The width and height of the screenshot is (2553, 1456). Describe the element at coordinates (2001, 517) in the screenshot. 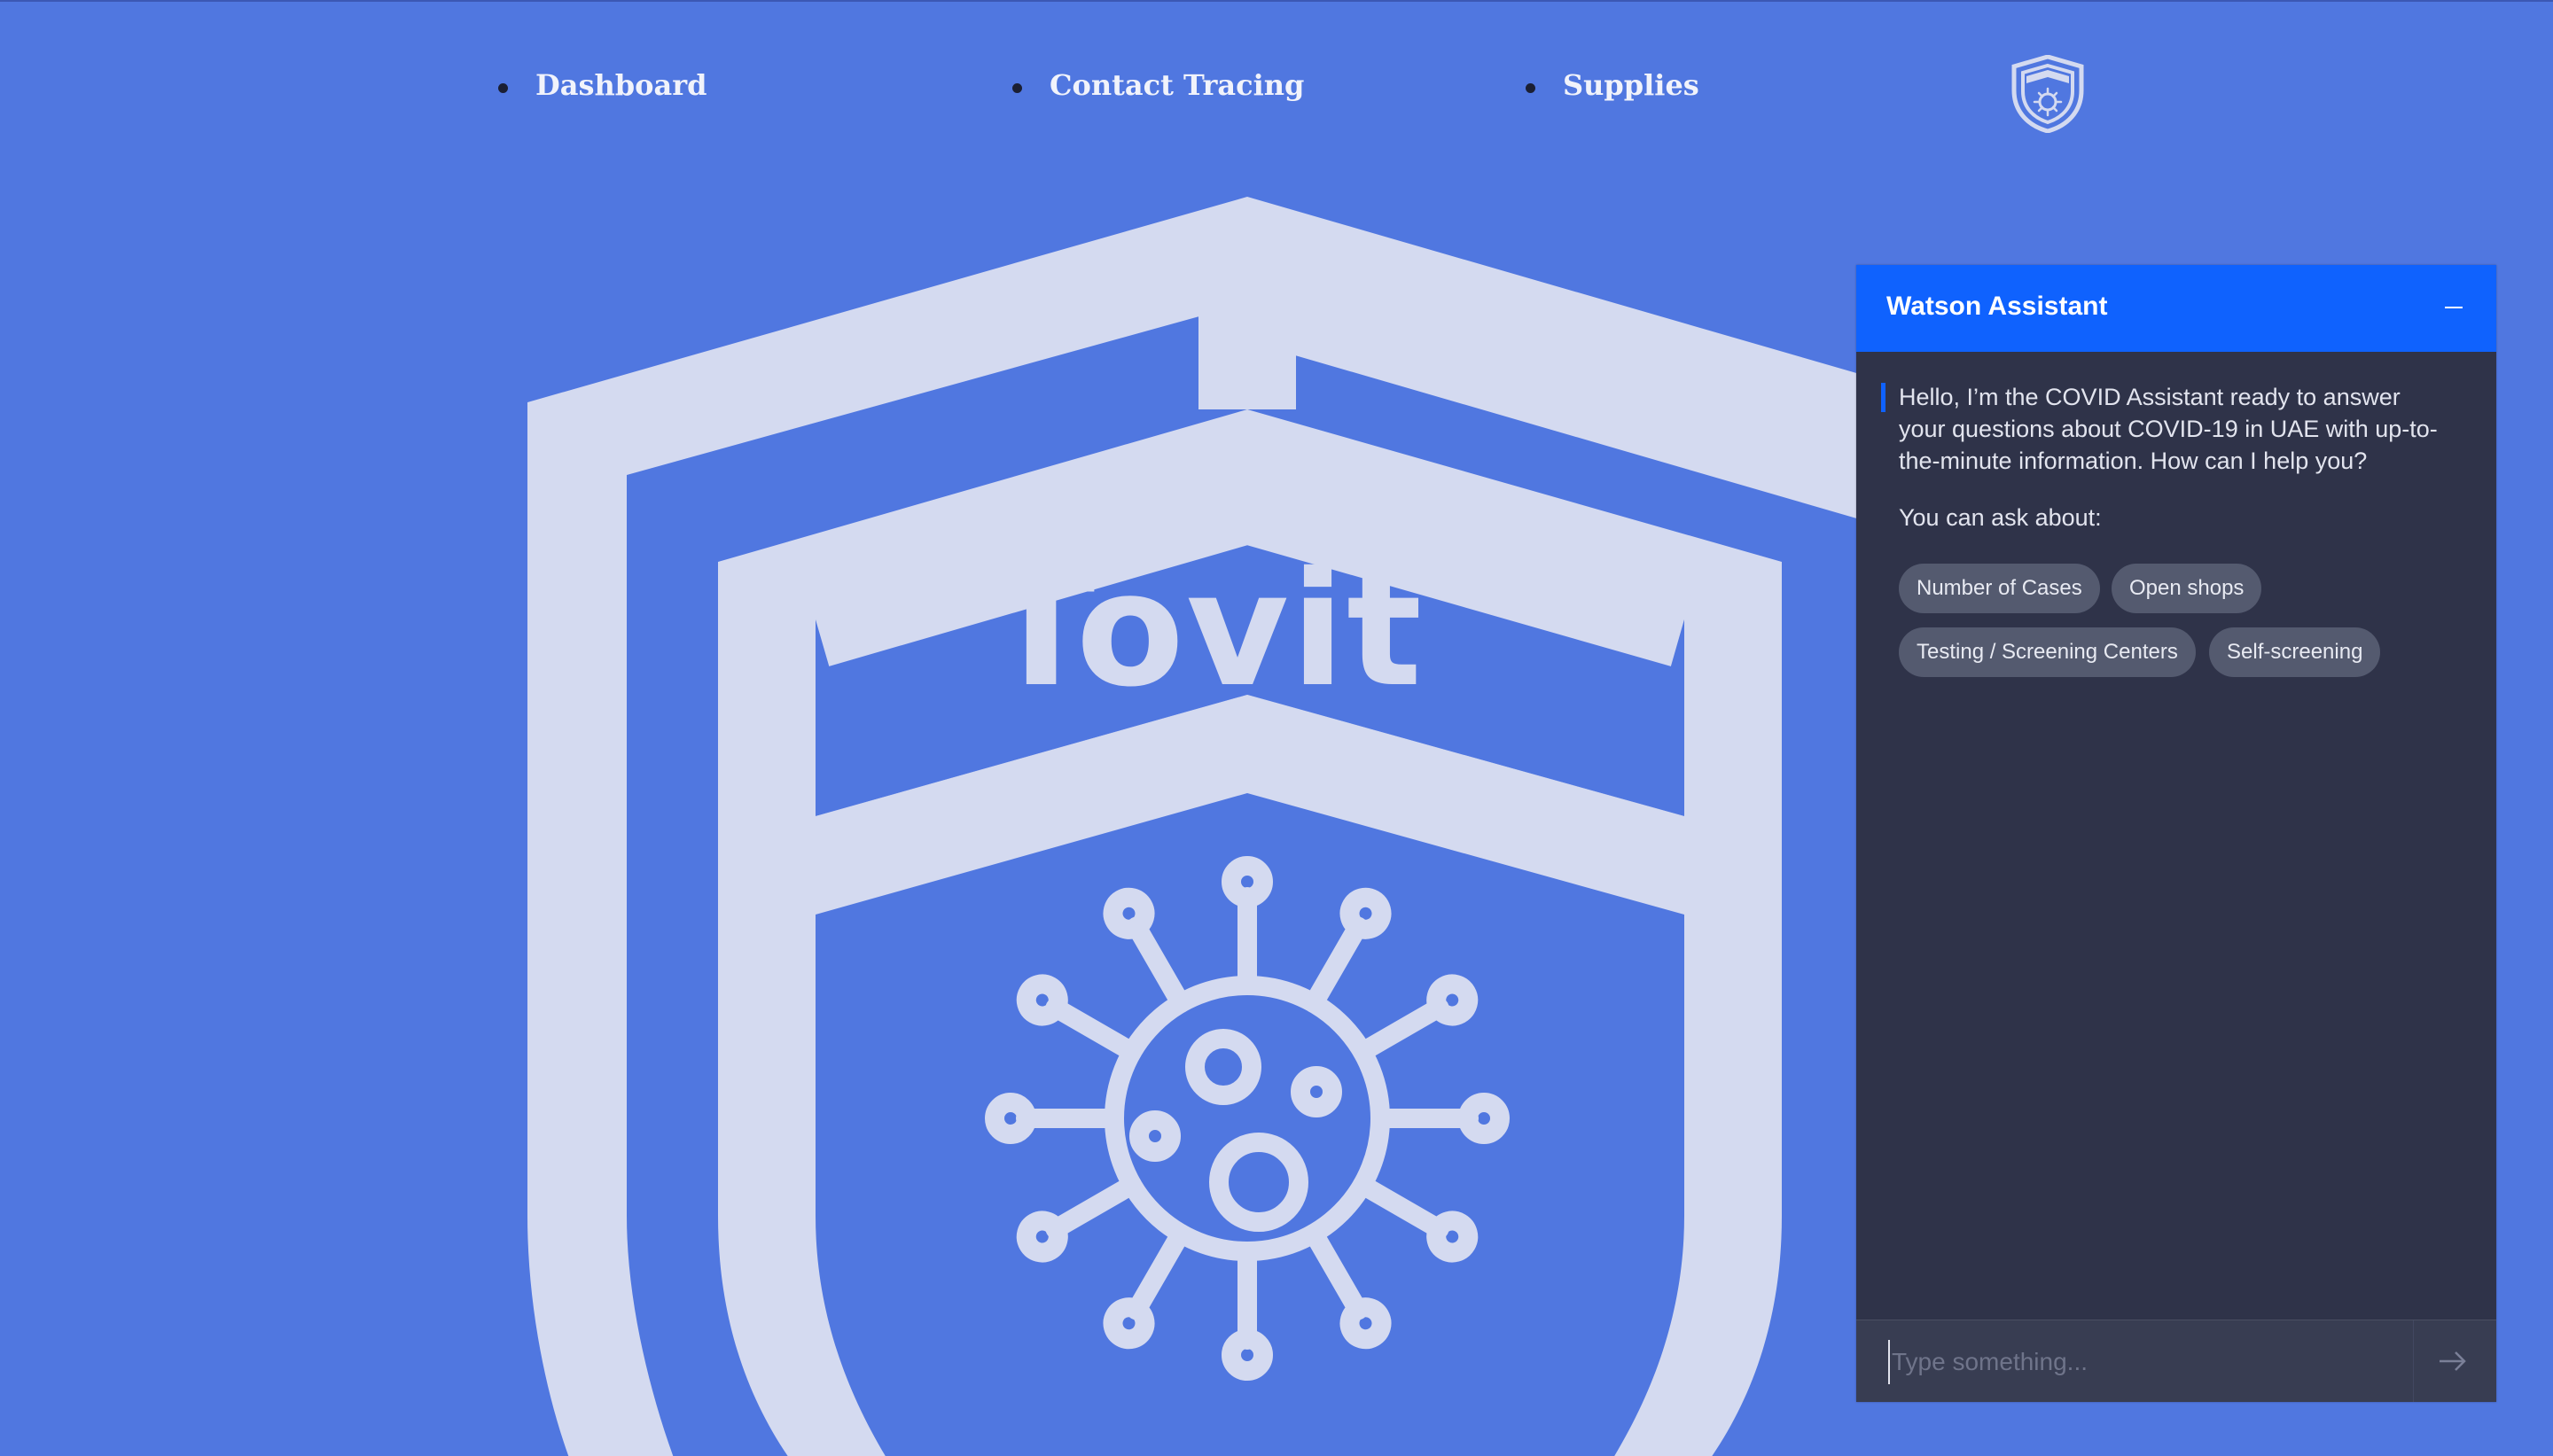

I see `ask-label: You can ask about:` at that location.